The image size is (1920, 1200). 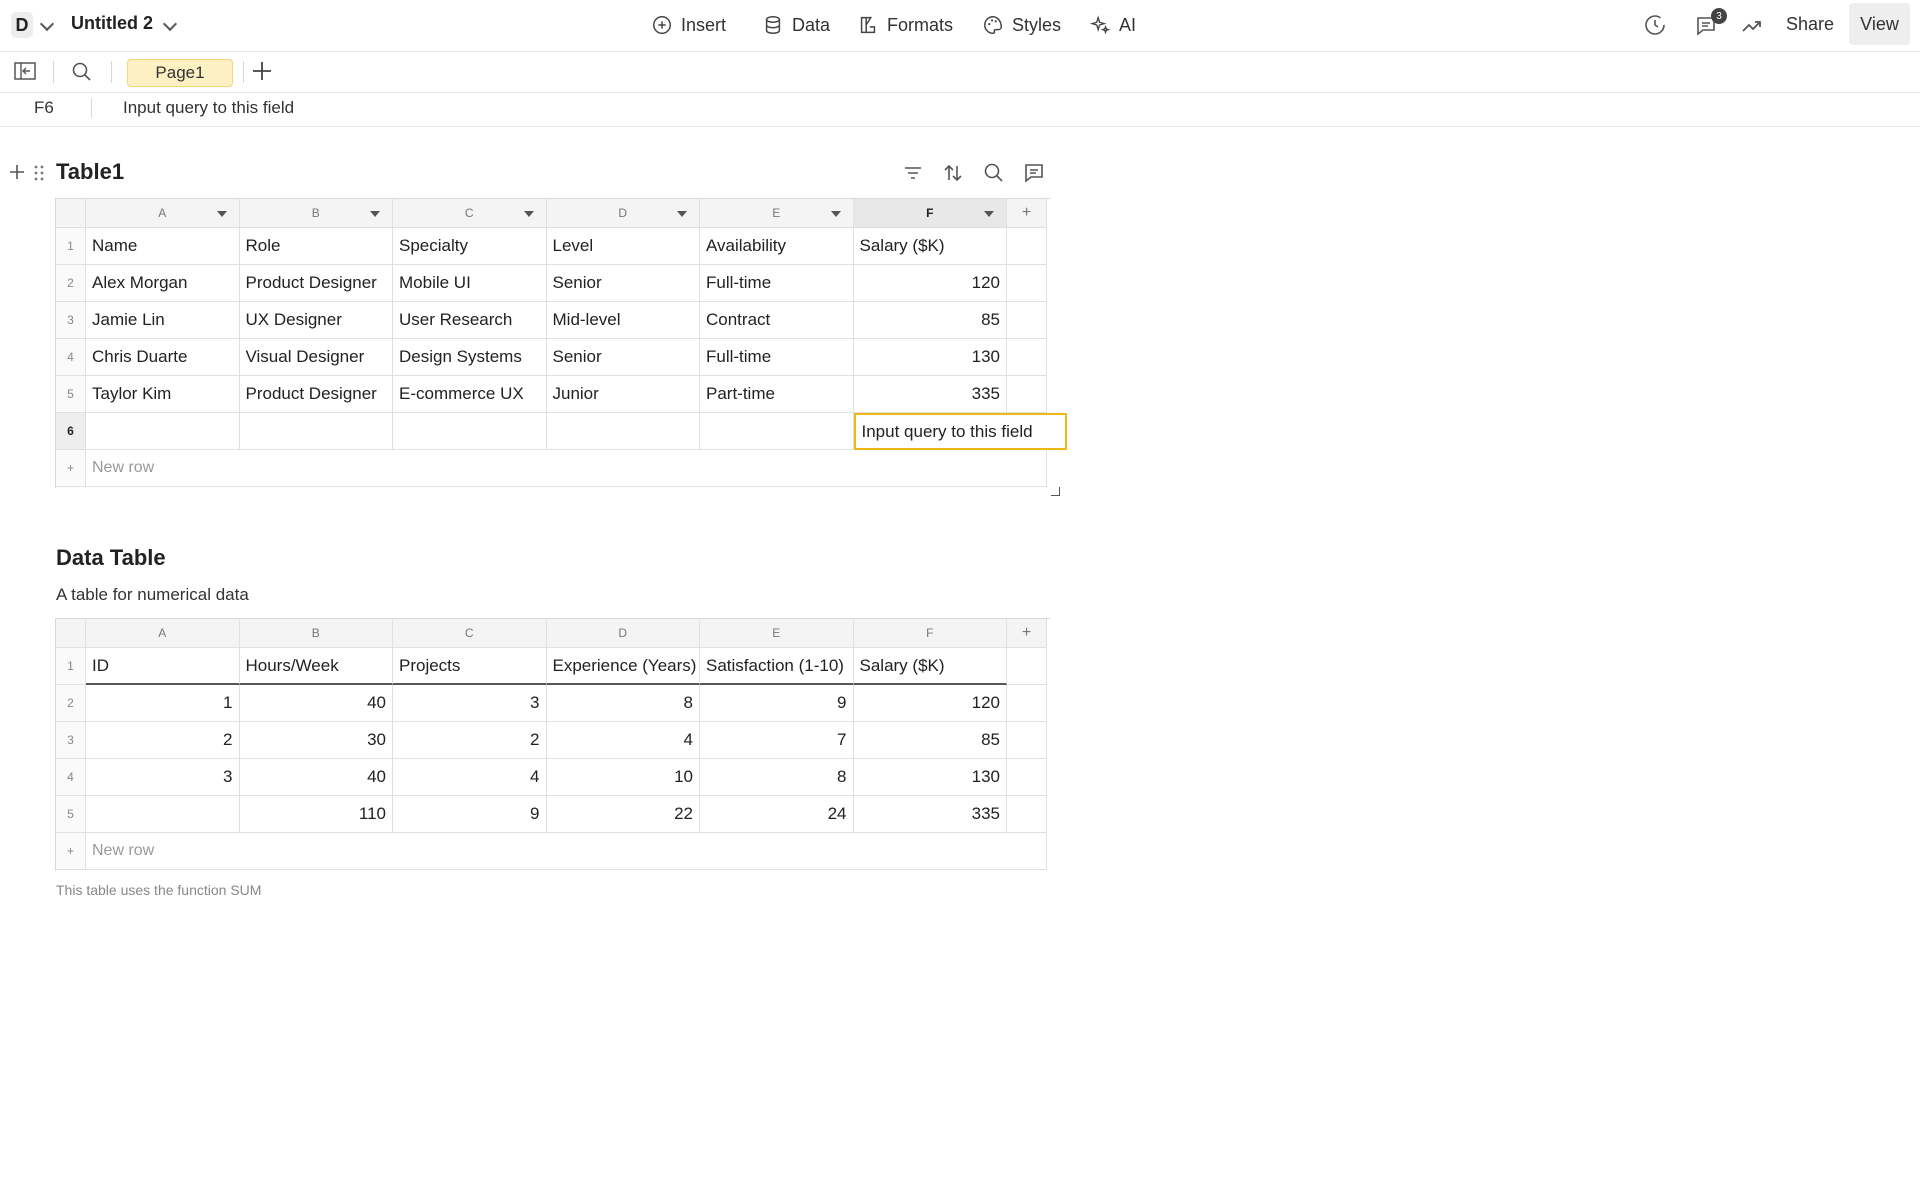 What do you see at coordinates (913, 173) in the screenshot?
I see `filter-icon` at bounding box center [913, 173].